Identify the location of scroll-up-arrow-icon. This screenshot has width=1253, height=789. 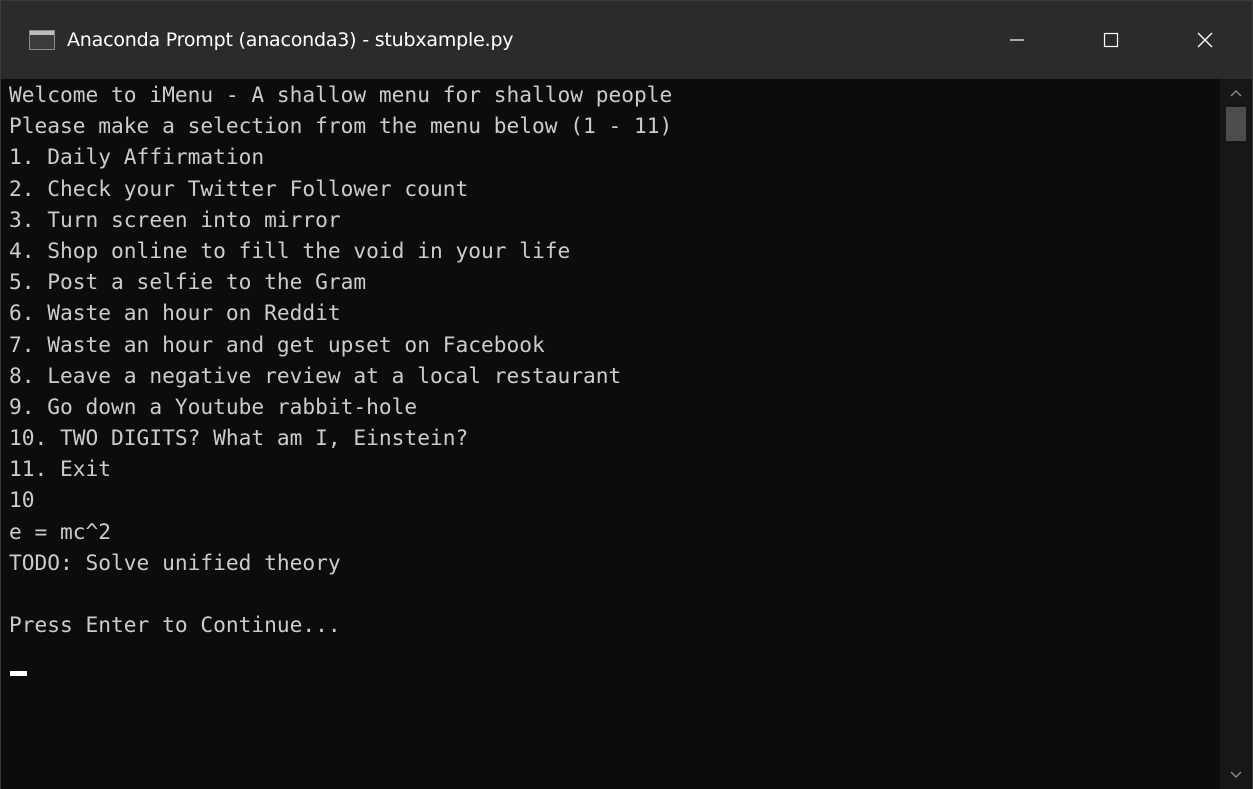
(1236, 93).